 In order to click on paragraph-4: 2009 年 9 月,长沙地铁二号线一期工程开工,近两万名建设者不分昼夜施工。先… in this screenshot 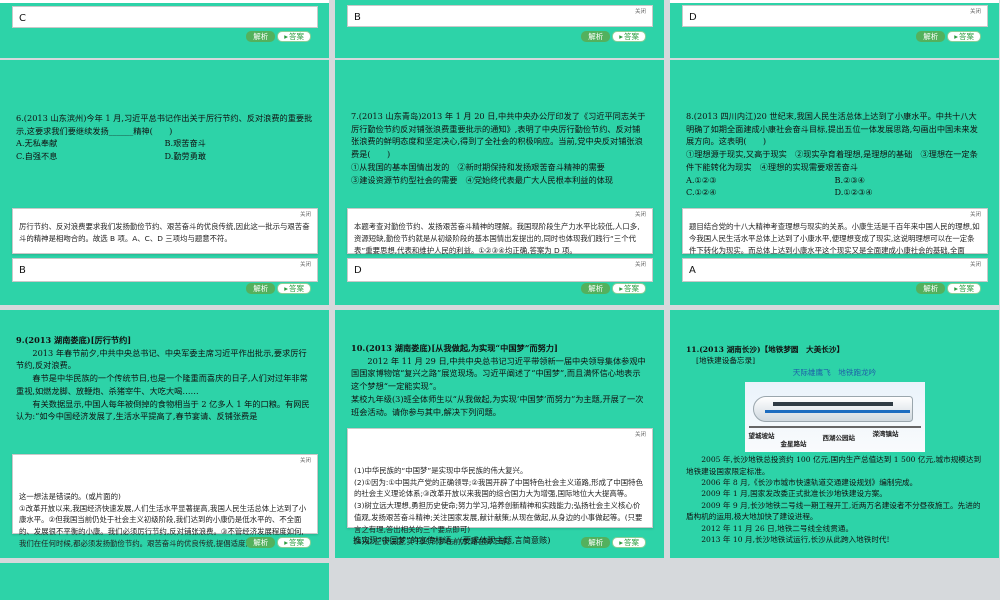, I will do `click(833, 511)`.